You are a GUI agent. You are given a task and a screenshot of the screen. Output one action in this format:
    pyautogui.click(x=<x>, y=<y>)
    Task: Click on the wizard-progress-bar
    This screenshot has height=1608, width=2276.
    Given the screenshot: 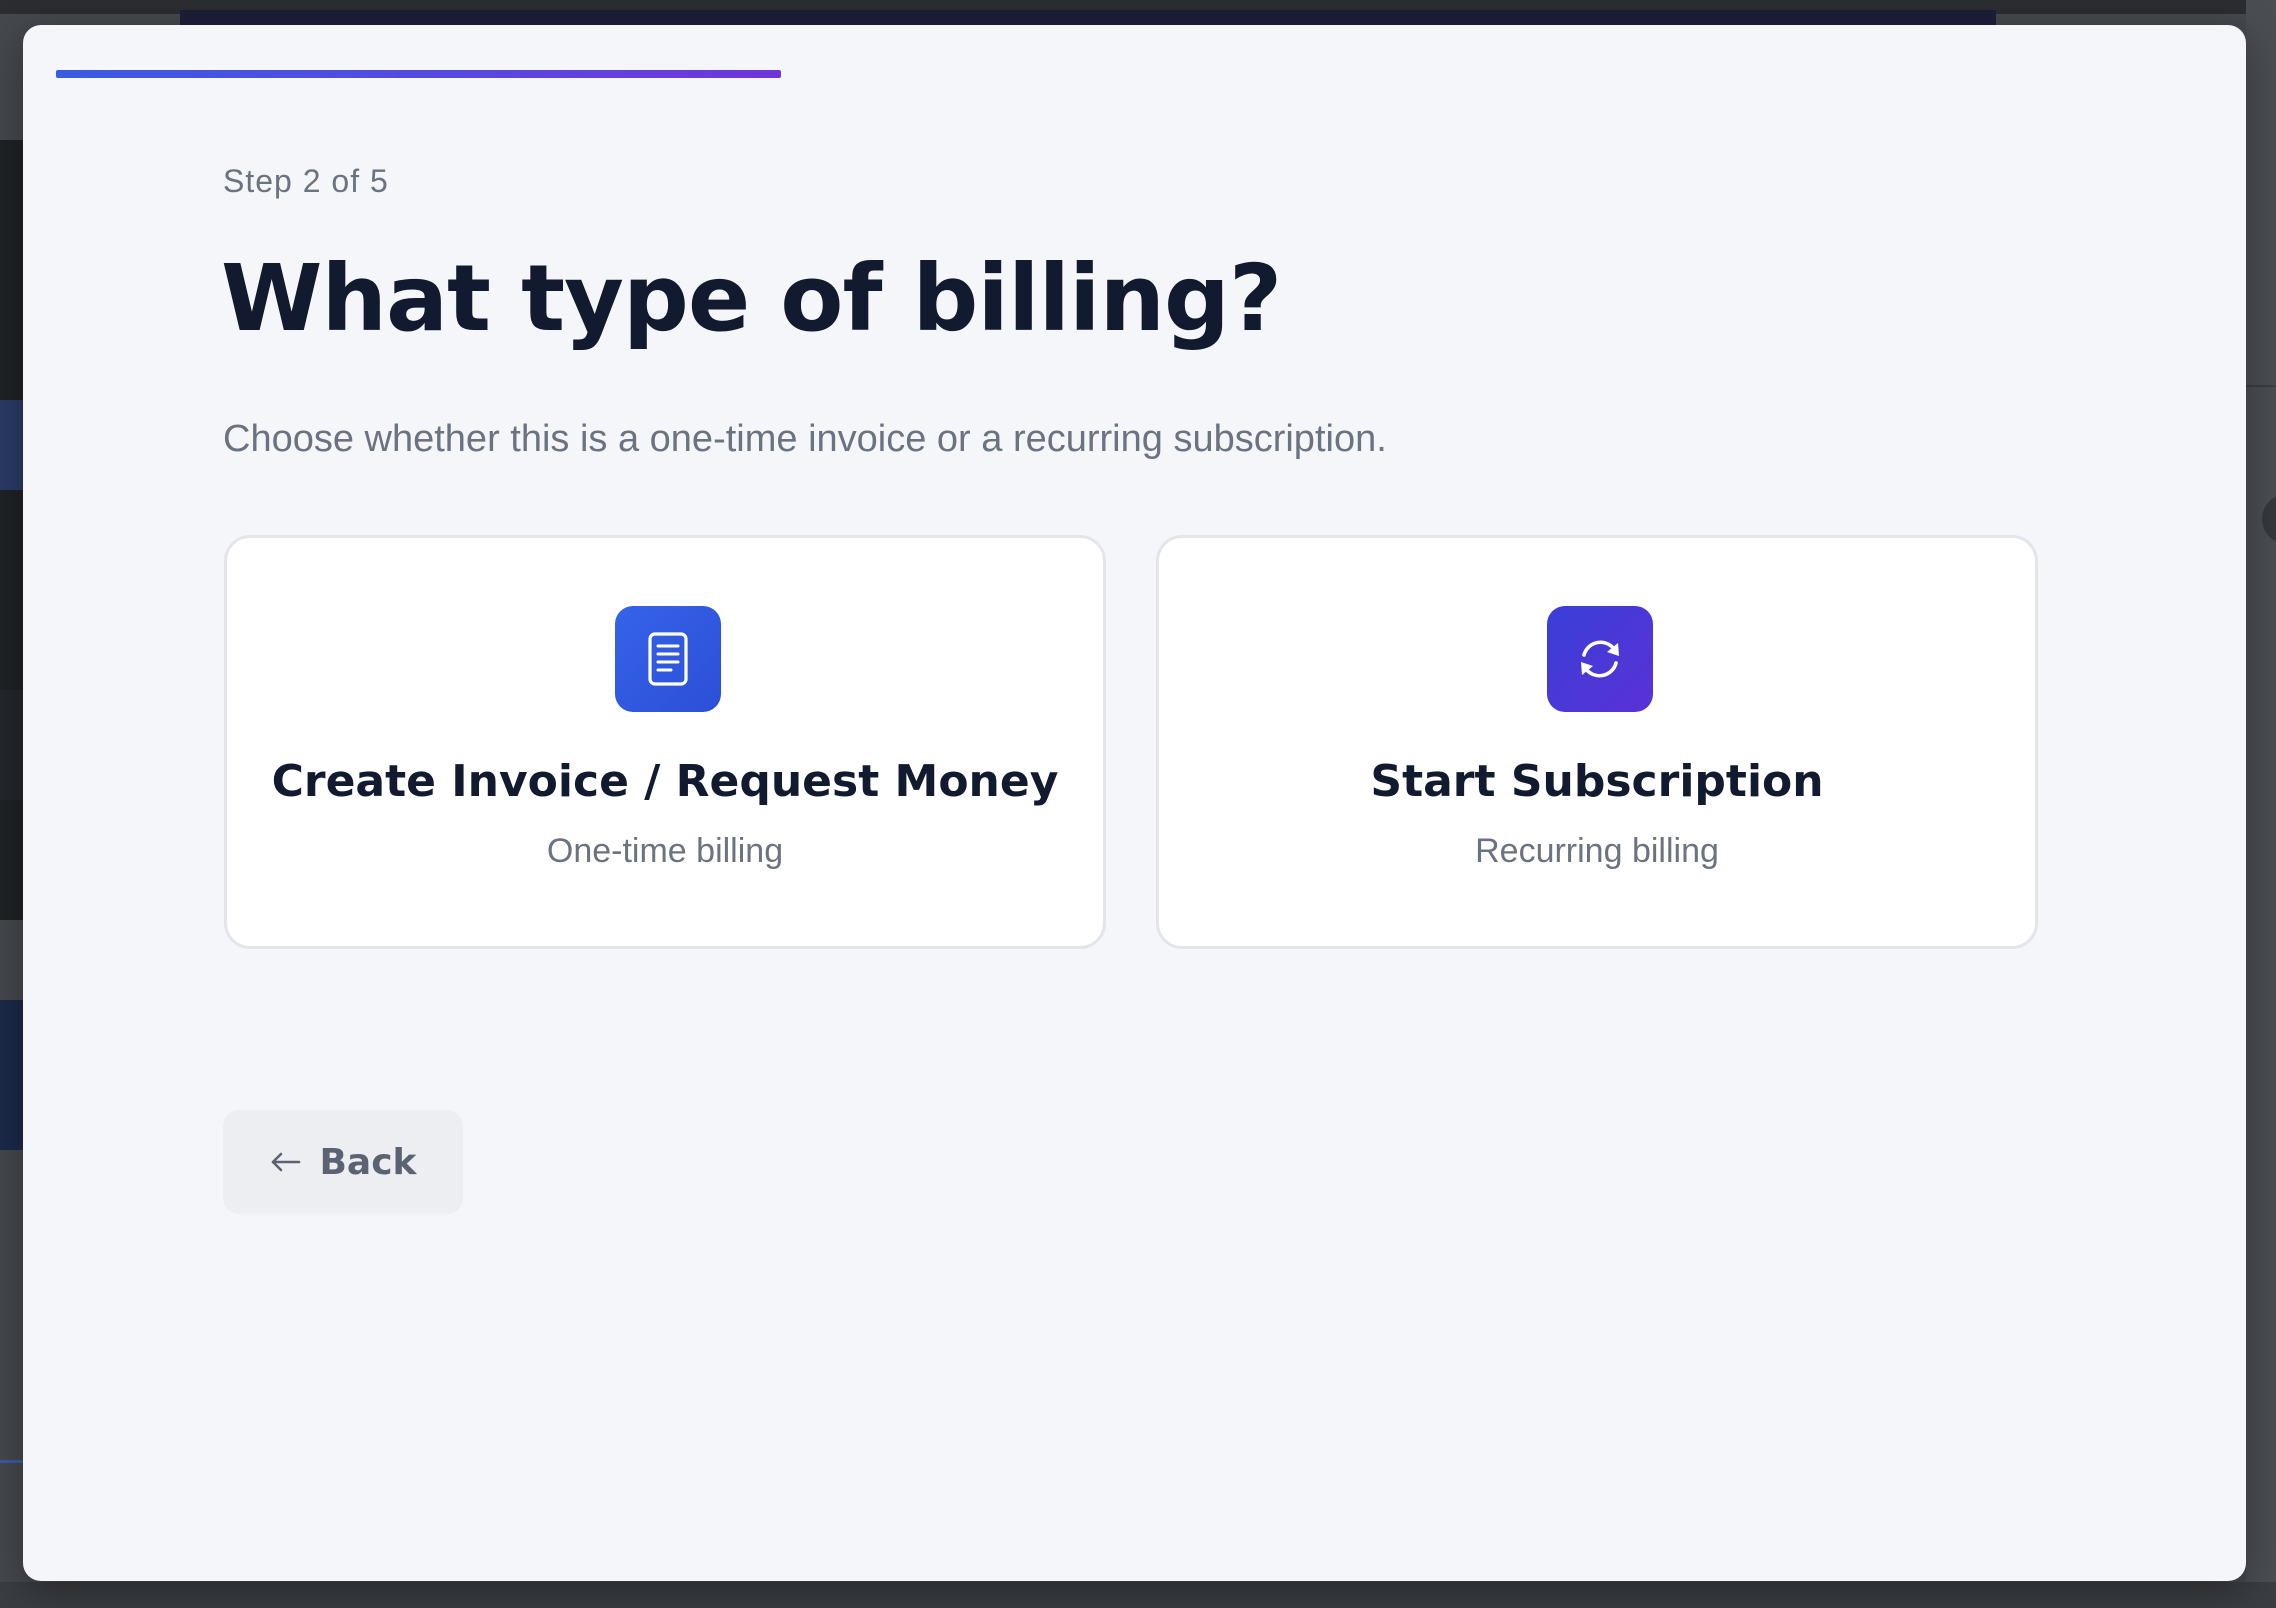 What is the action you would take?
    pyautogui.click(x=1136, y=74)
    